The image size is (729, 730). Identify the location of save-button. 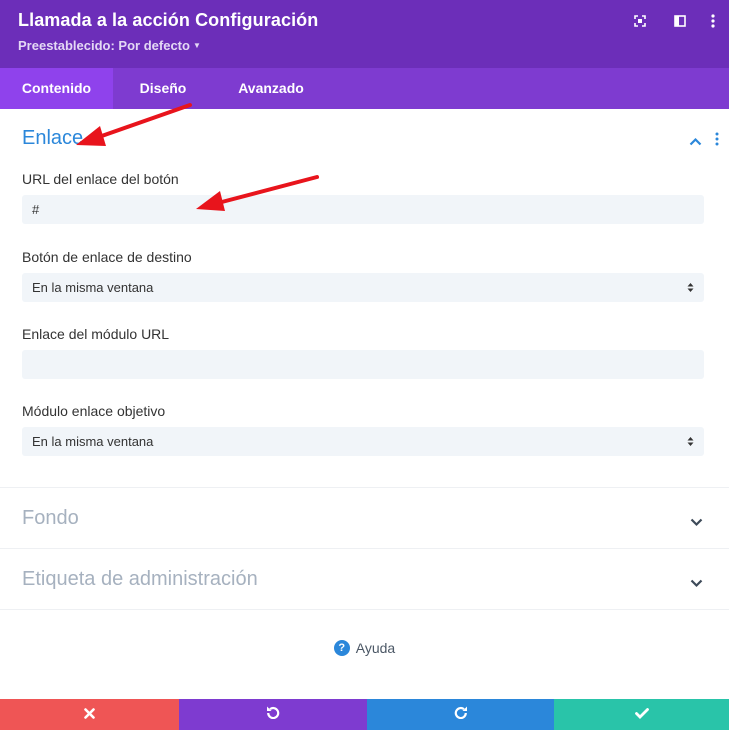
(641, 714).